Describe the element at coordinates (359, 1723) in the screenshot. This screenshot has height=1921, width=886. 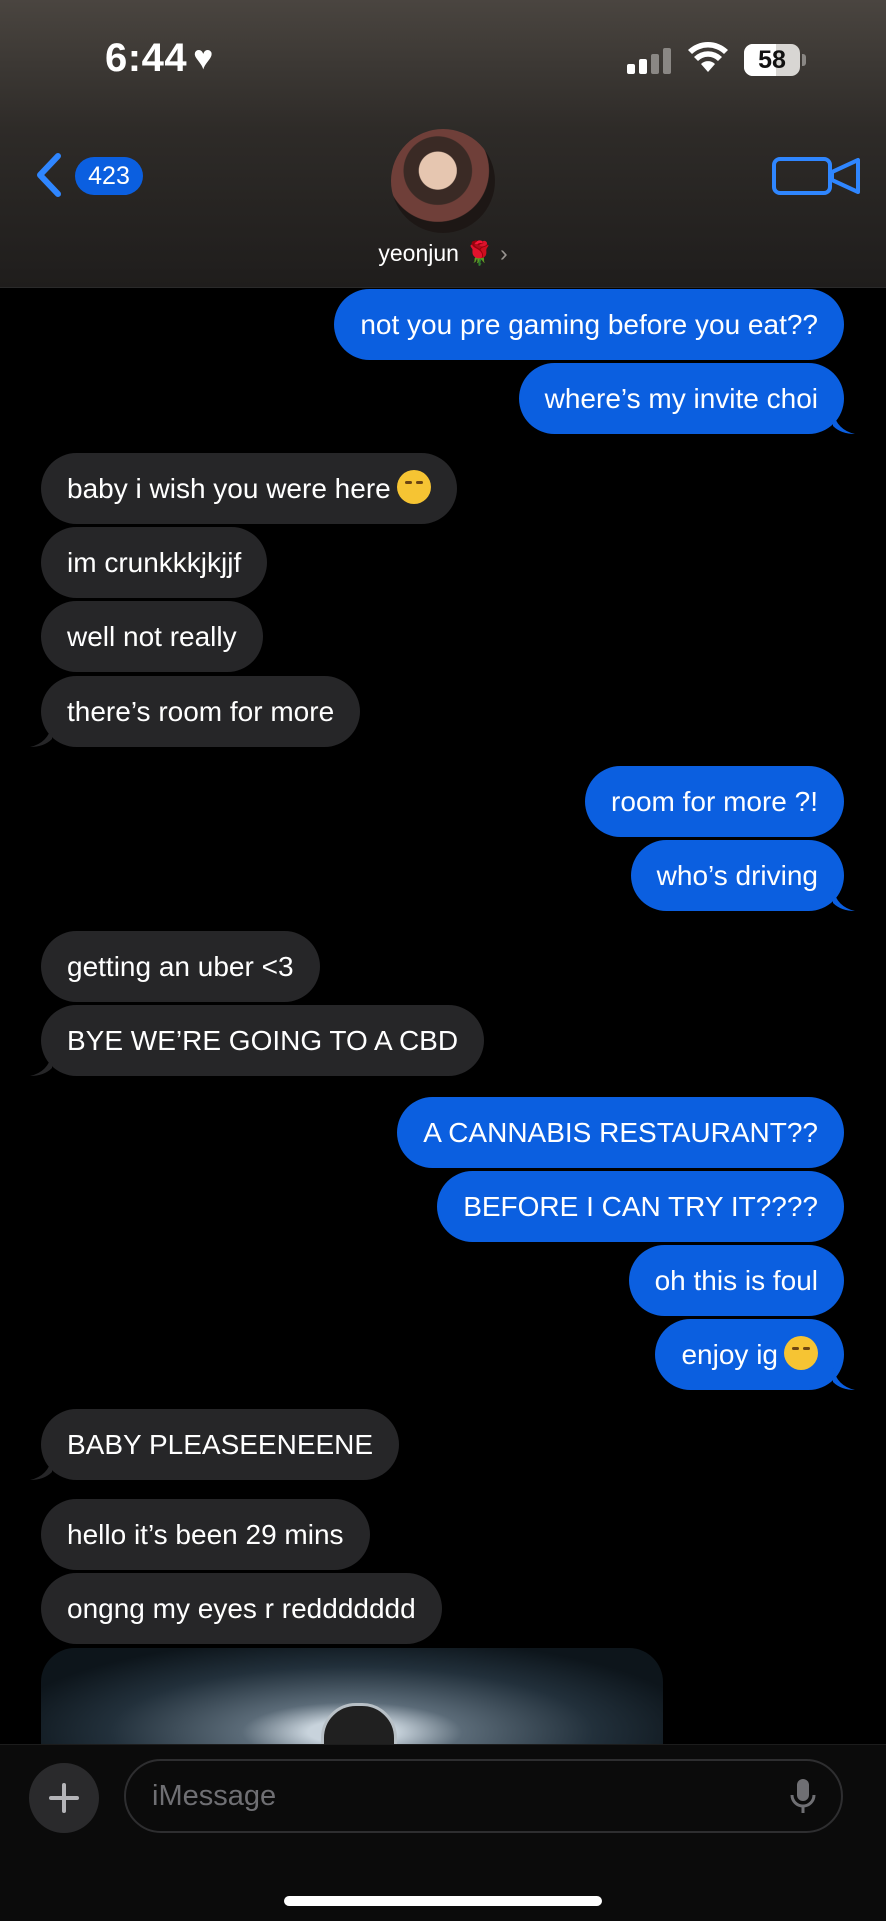
I see `image-content` at that location.